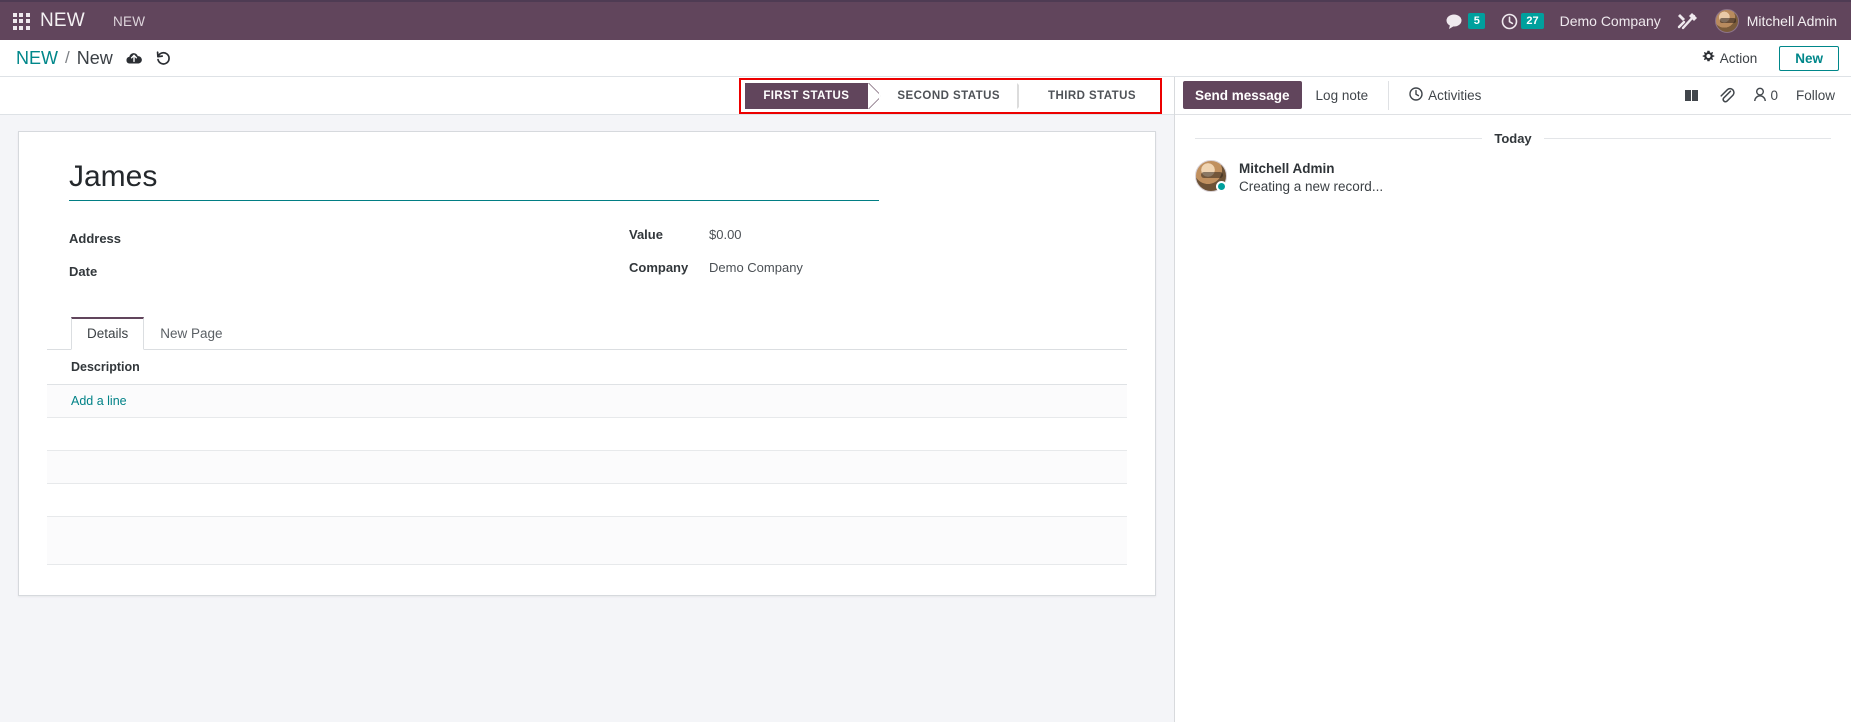 The width and height of the screenshot is (1851, 722). Describe the element at coordinates (21, 21) in the screenshot. I see `apps-grid-icon` at that location.